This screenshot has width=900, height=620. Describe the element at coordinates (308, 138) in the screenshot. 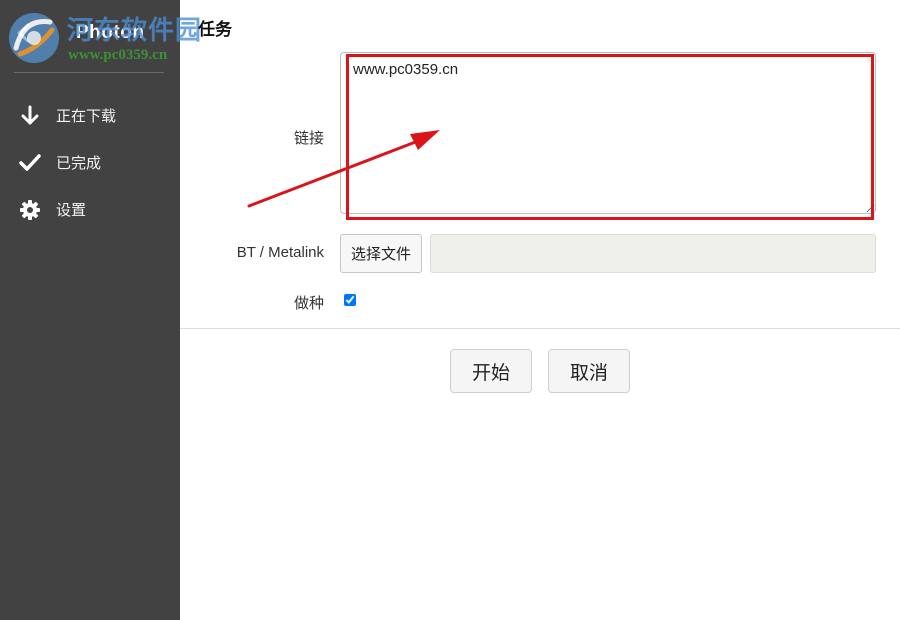

I see `link-label: 链接` at that location.